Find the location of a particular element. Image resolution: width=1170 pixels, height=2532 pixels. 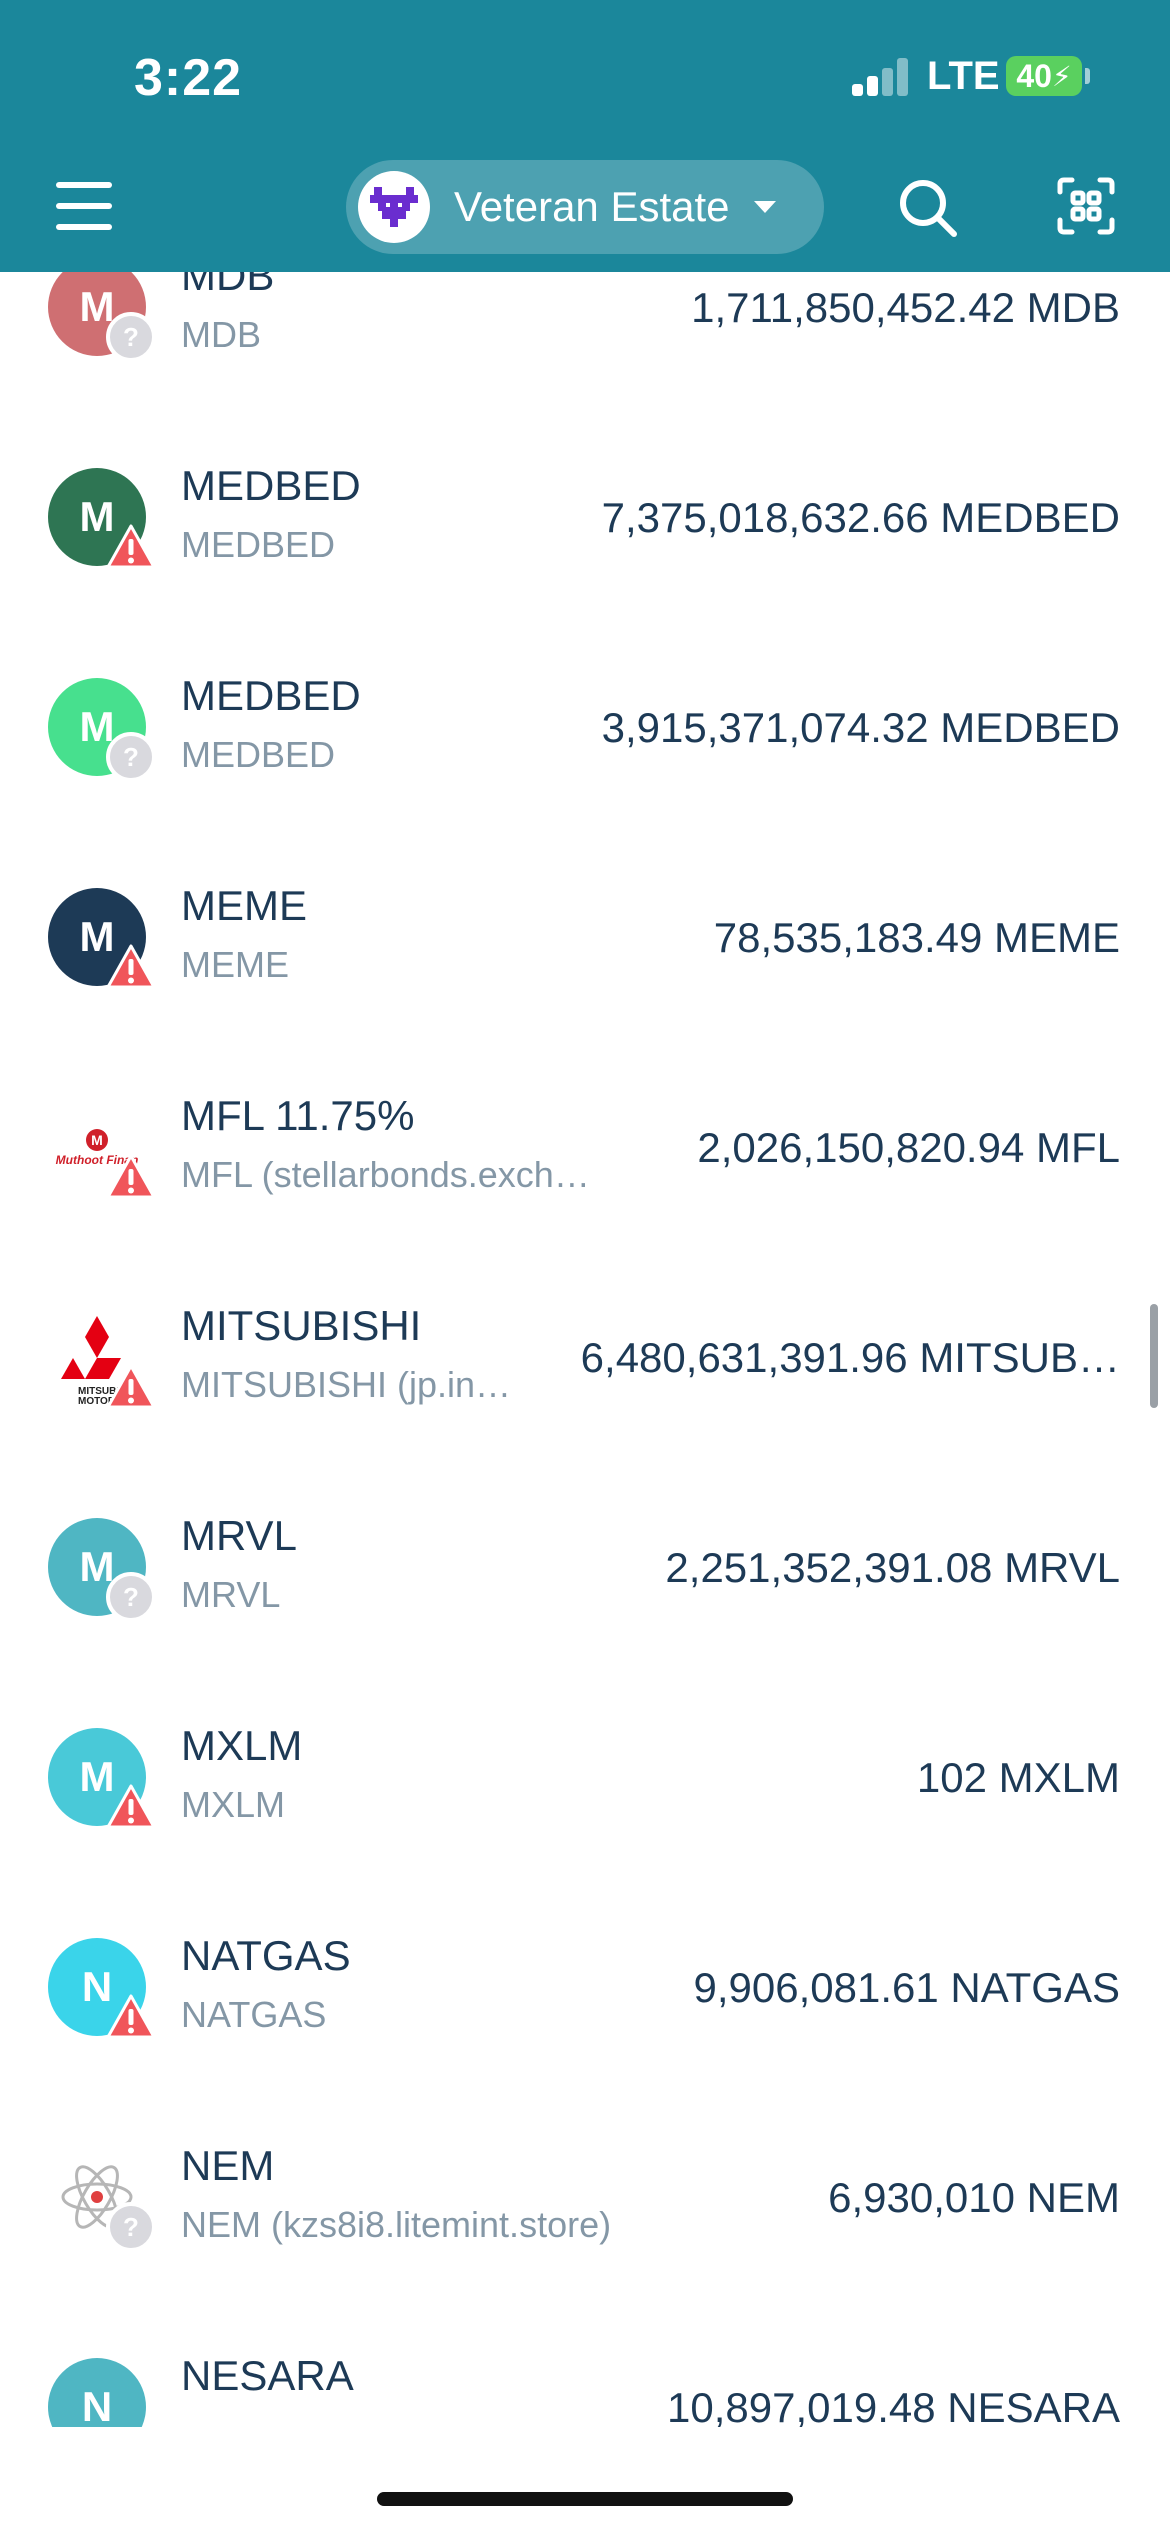

asset-balance: 3,915,371,074.32 MEDBED is located at coordinates (860, 727).